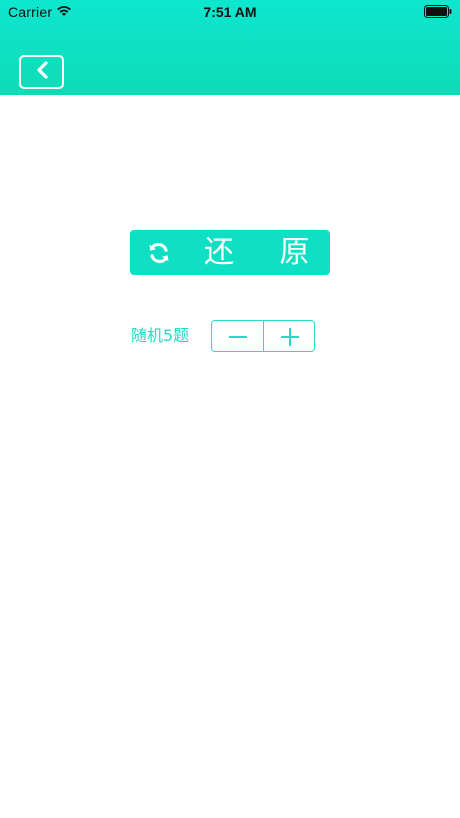 This screenshot has width=460, height=818. I want to click on battery-icon, so click(438, 11).